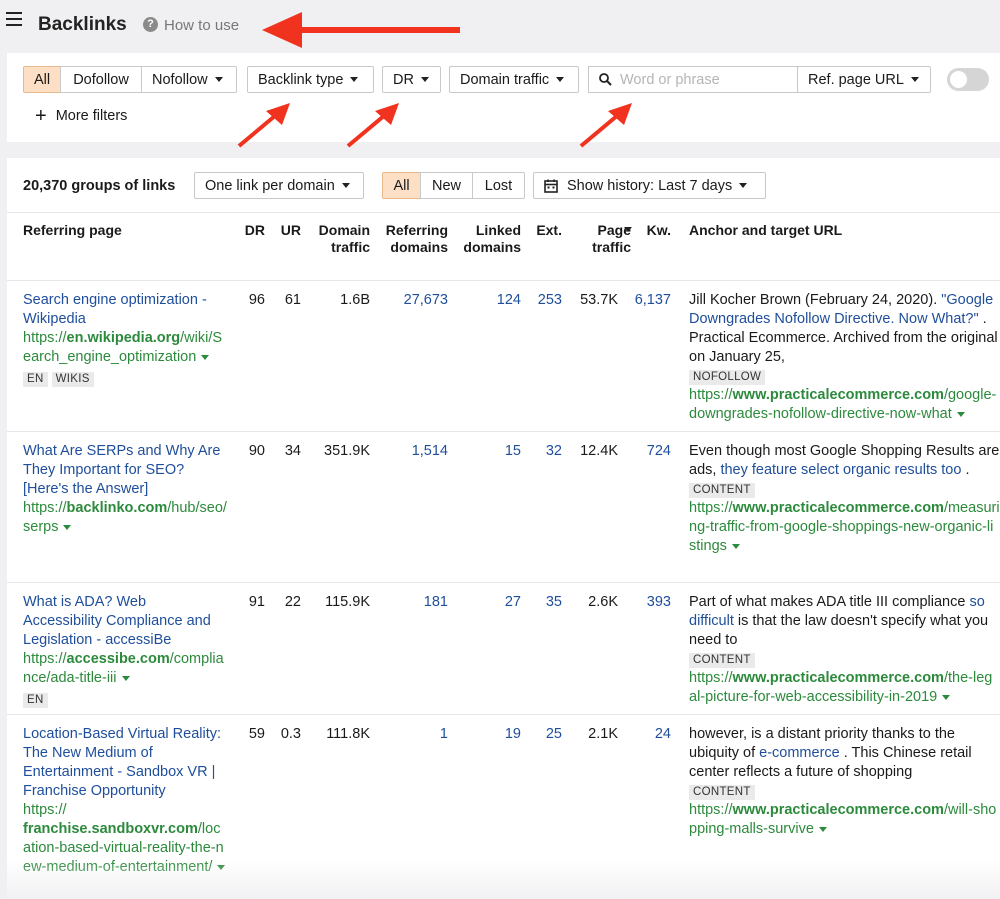 Image resolution: width=1000 pixels, height=899 pixels. I want to click on grouping-dropdown: One link per domain, so click(279, 185).